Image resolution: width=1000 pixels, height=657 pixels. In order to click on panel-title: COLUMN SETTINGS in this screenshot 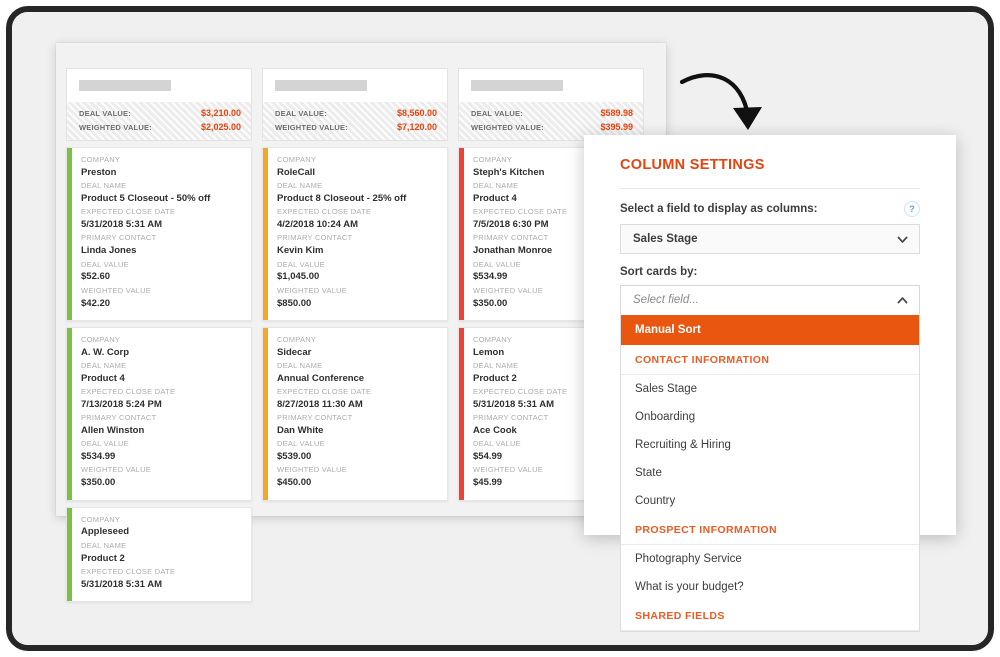, I will do `click(692, 165)`.